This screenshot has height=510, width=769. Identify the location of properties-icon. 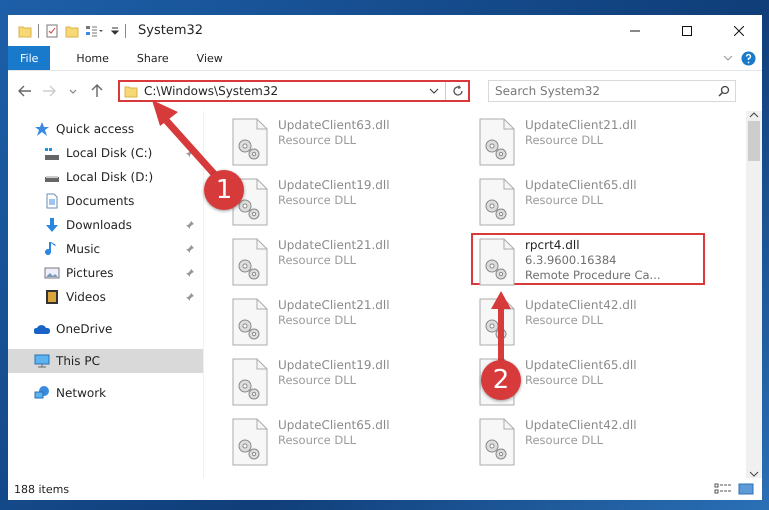
(52, 31).